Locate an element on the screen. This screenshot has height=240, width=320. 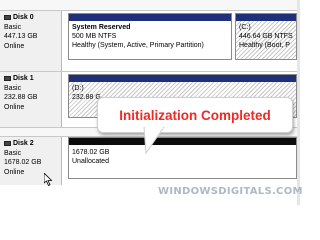
partition-title: System Reserved is located at coordinates (101, 27).